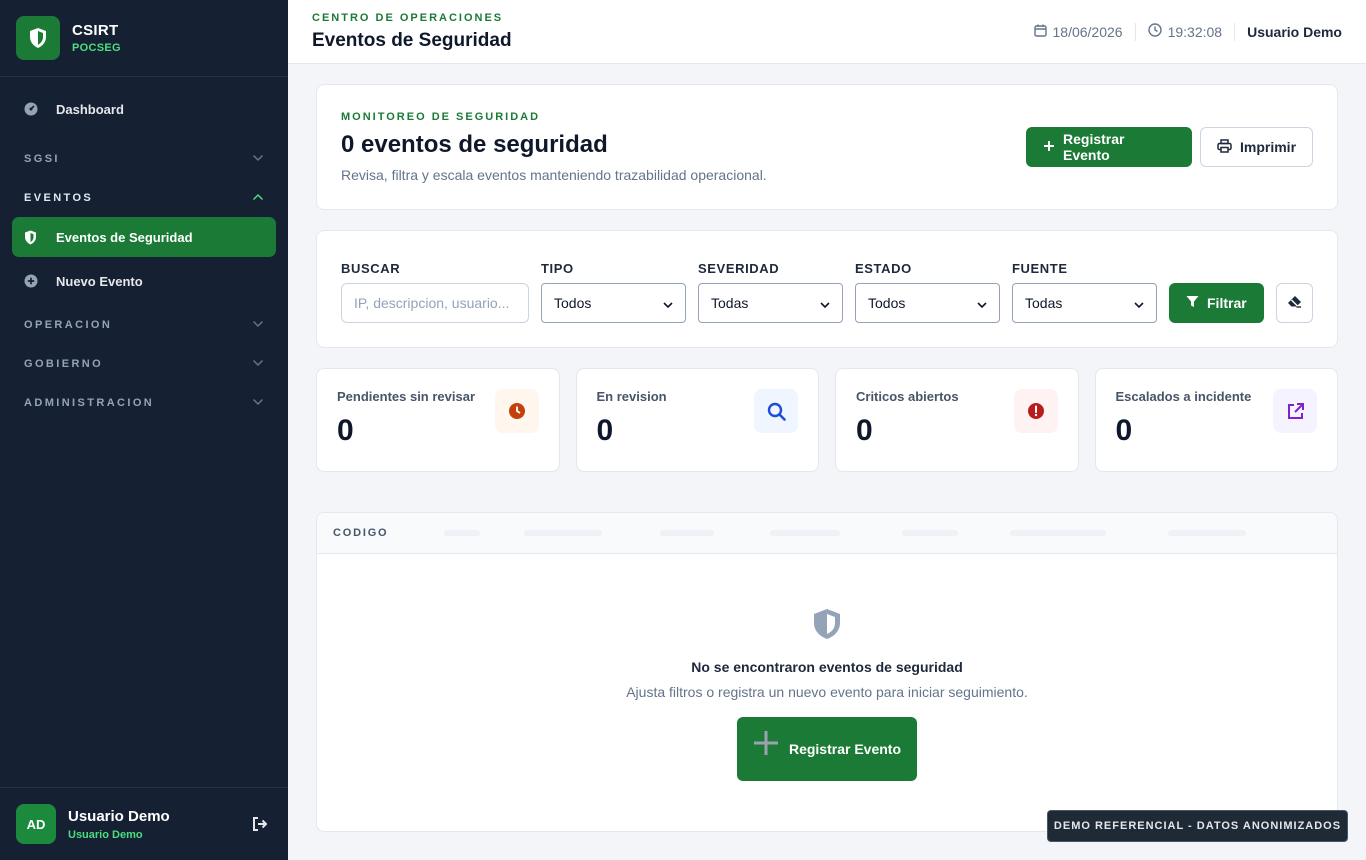 The image size is (1366, 860). What do you see at coordinates (1295, 411) in the screenshot?
I see `external-link-icon` at bounding box center [1295, 411].